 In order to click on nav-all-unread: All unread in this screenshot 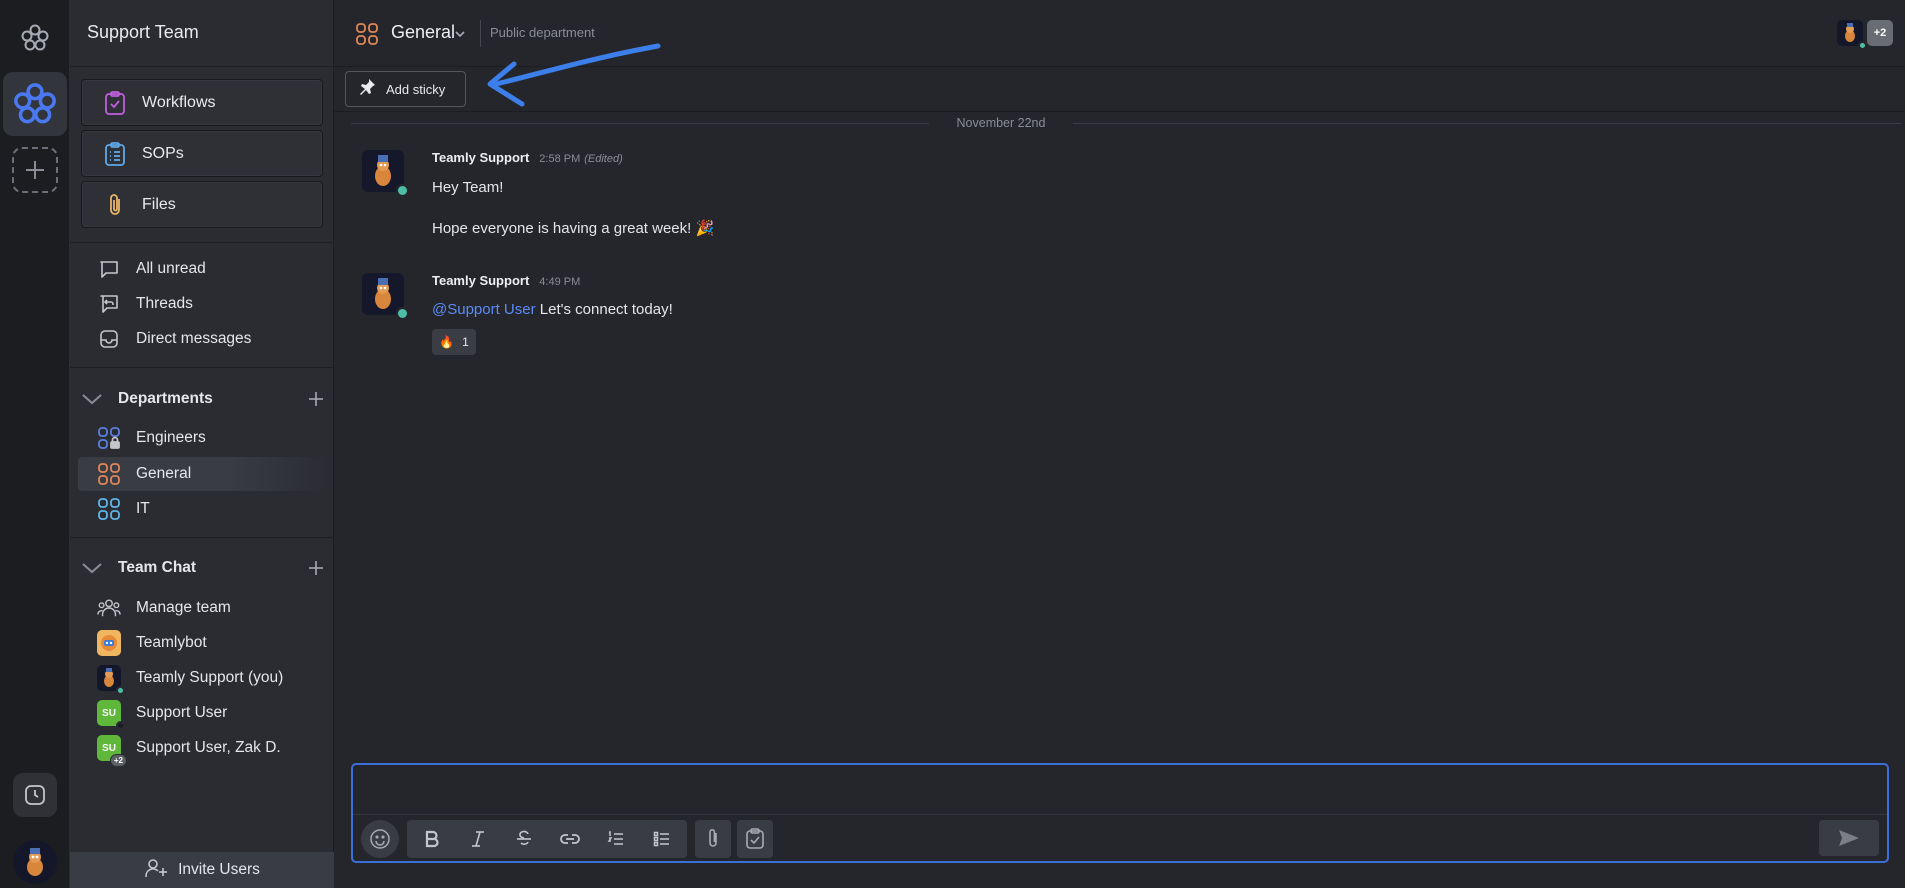, I will do `click(151, 269)`.